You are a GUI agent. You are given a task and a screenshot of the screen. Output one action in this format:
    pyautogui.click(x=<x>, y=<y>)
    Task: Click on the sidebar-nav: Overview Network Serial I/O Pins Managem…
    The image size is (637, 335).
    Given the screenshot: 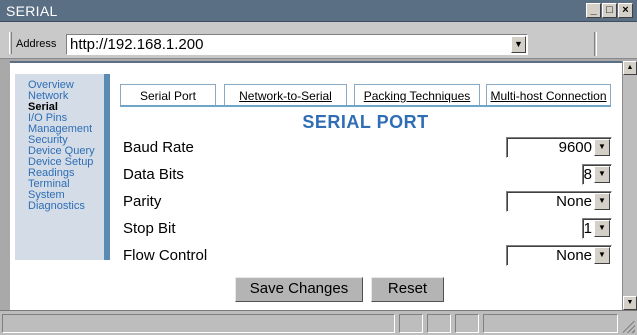 What is the action you would take?
    pyautogui.click(x=62, y=167)
    